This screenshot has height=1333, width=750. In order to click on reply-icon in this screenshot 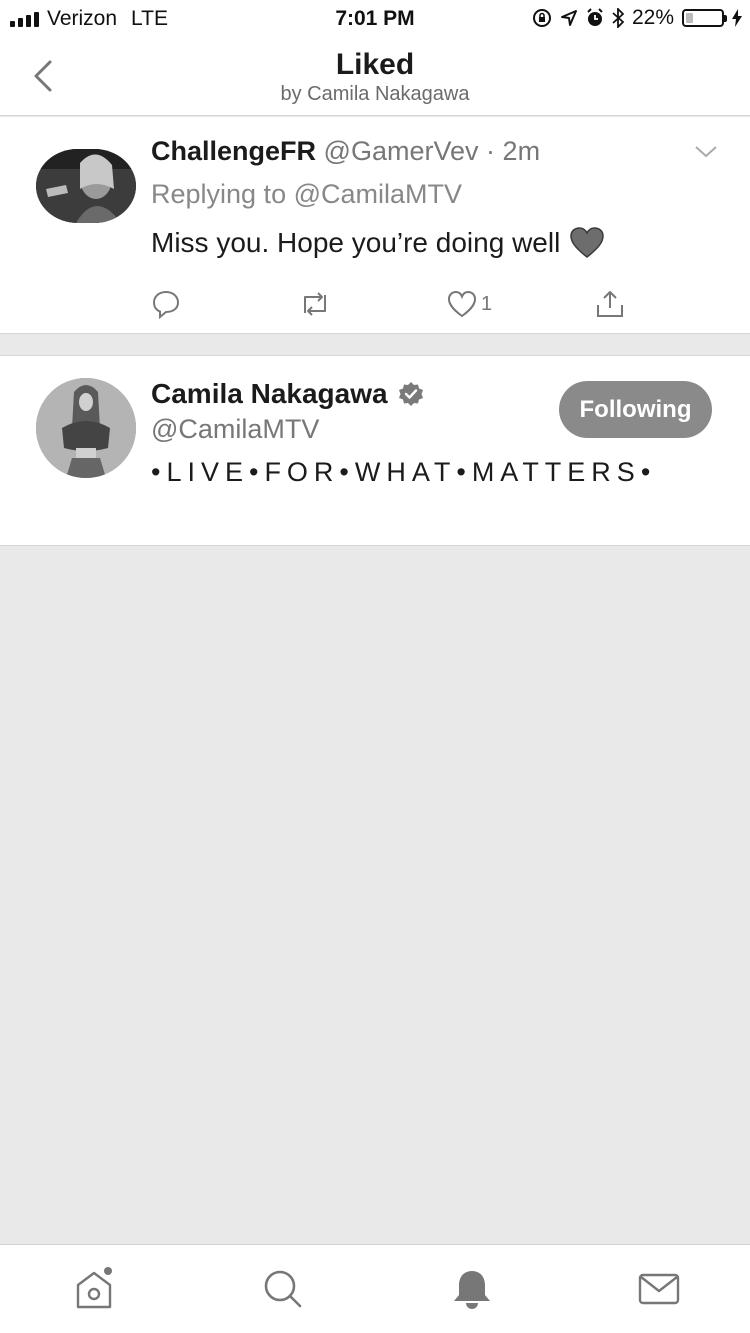, I will do `click(166, 304)`.